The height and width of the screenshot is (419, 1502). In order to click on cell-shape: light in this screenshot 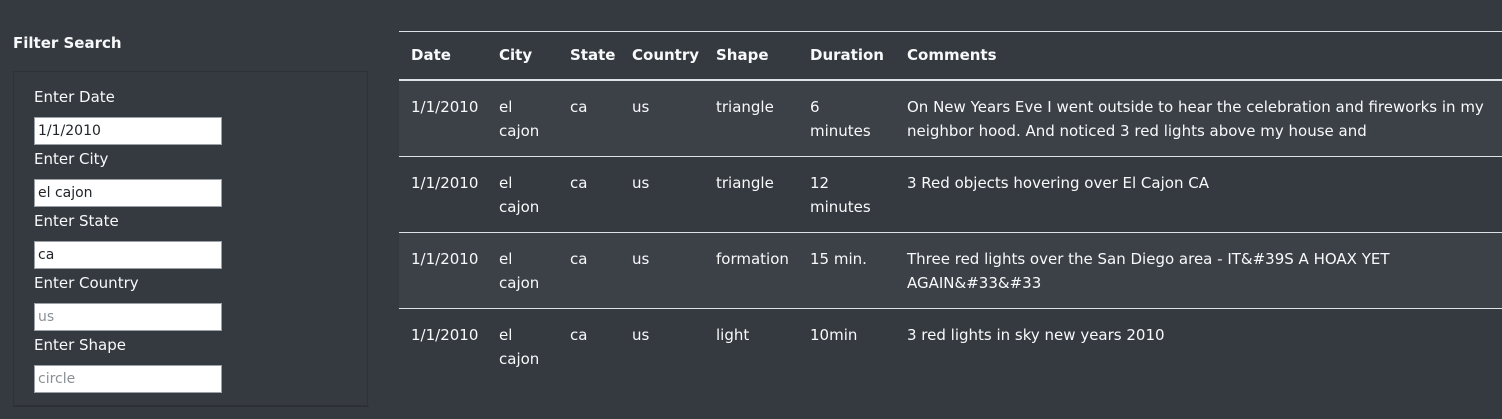, I will do `click(733, 334)`.